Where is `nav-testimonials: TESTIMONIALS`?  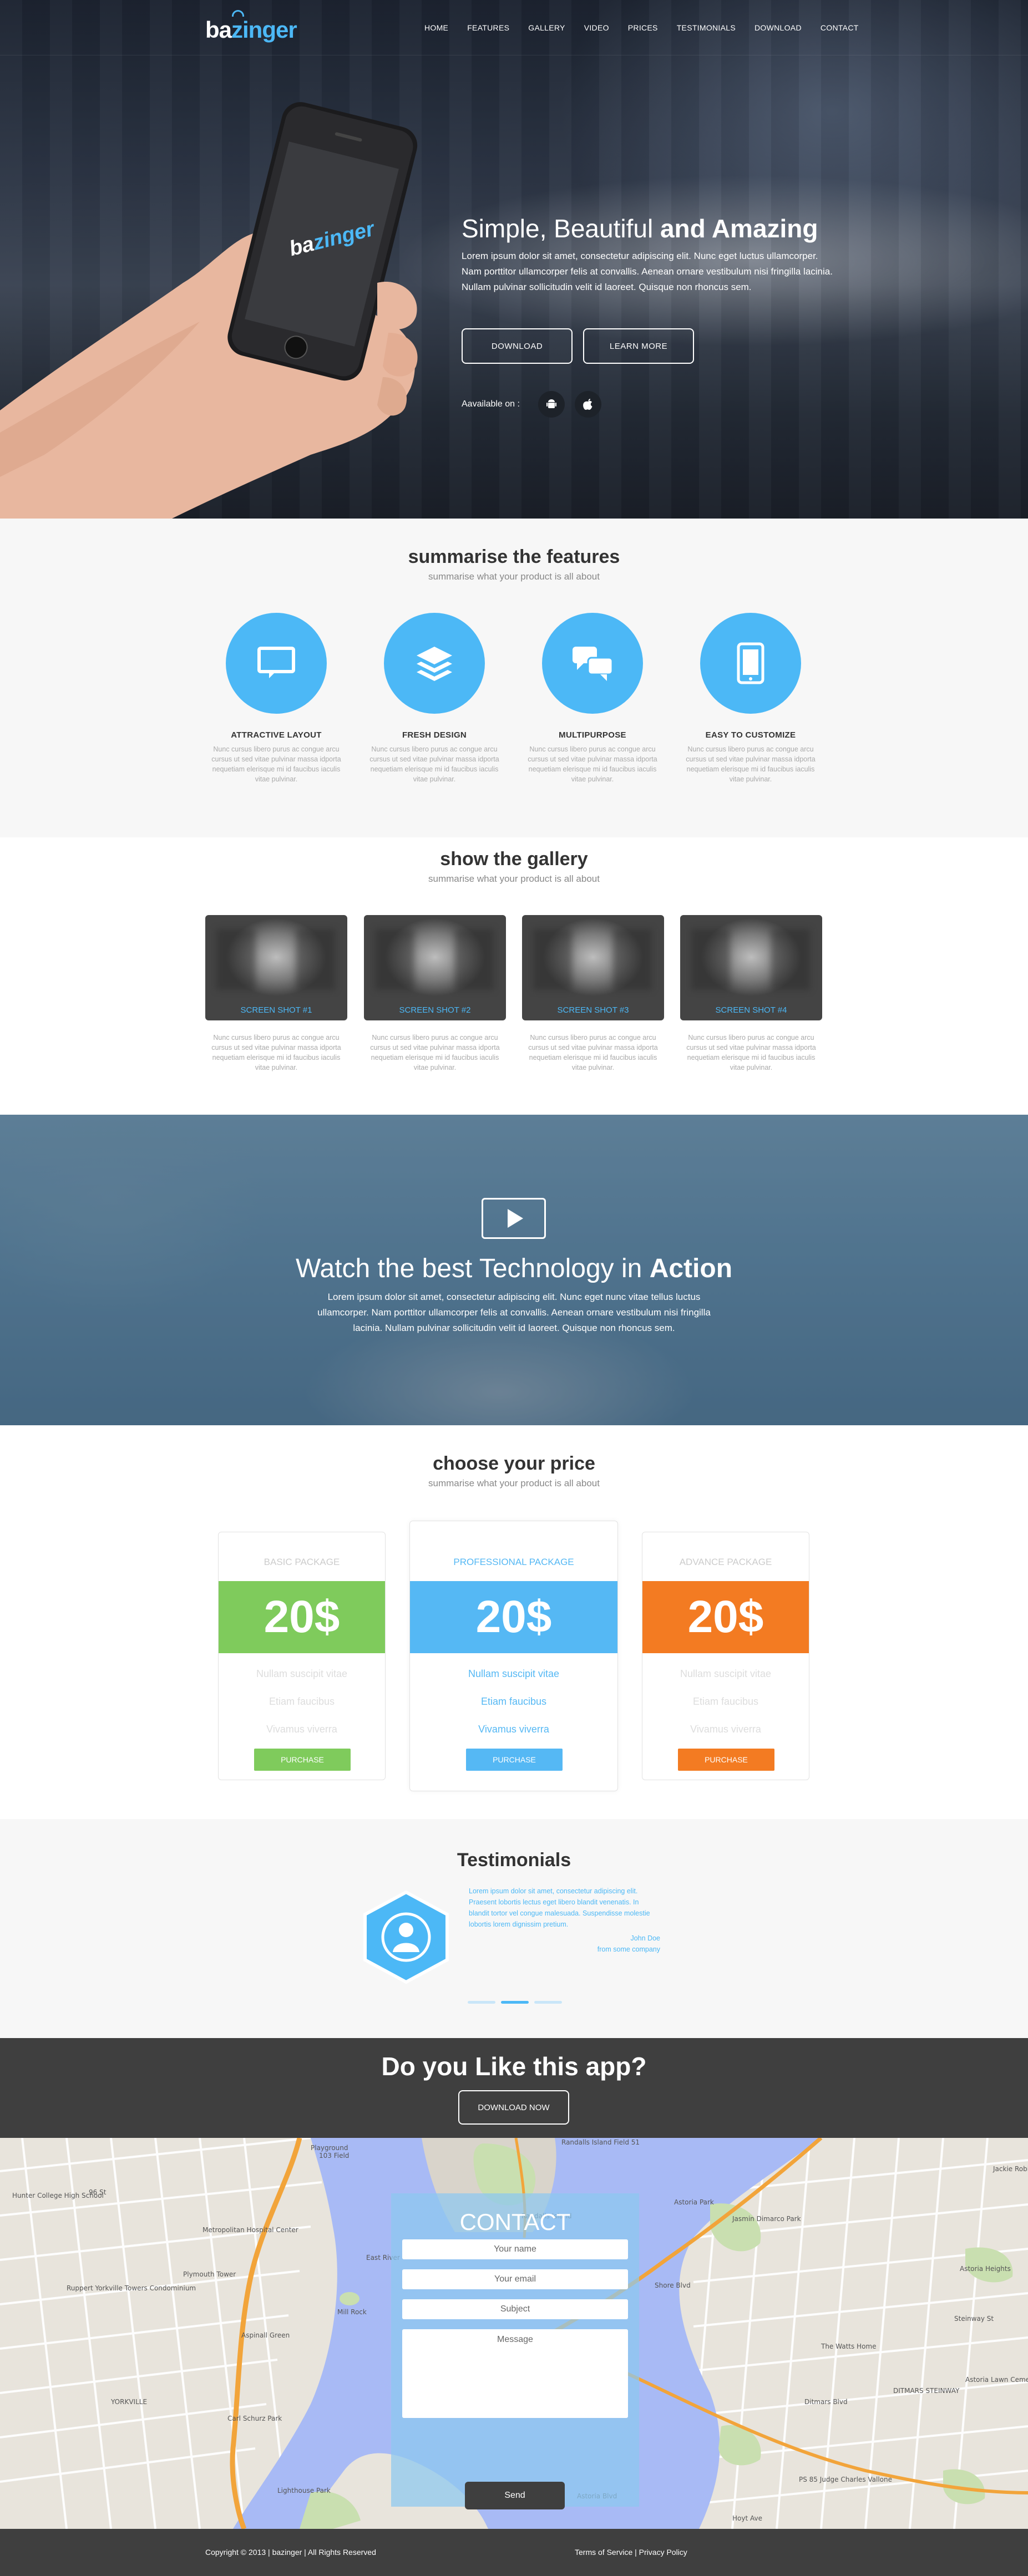 nav-testimonials: TESTIMONIALS is located at coordinates (706, 27).